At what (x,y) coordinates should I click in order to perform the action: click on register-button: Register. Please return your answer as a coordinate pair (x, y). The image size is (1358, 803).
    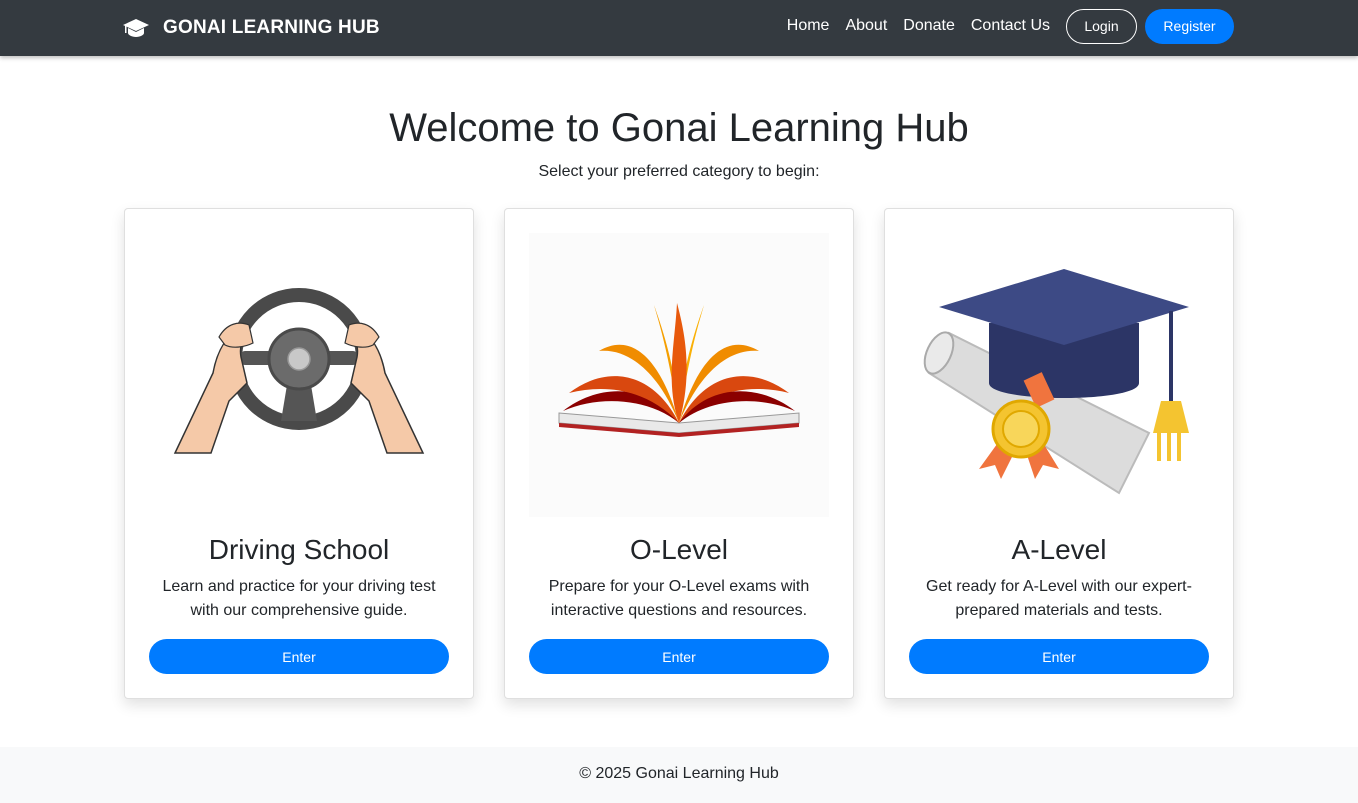
    Looking at the image, I should click on (1189, 26).